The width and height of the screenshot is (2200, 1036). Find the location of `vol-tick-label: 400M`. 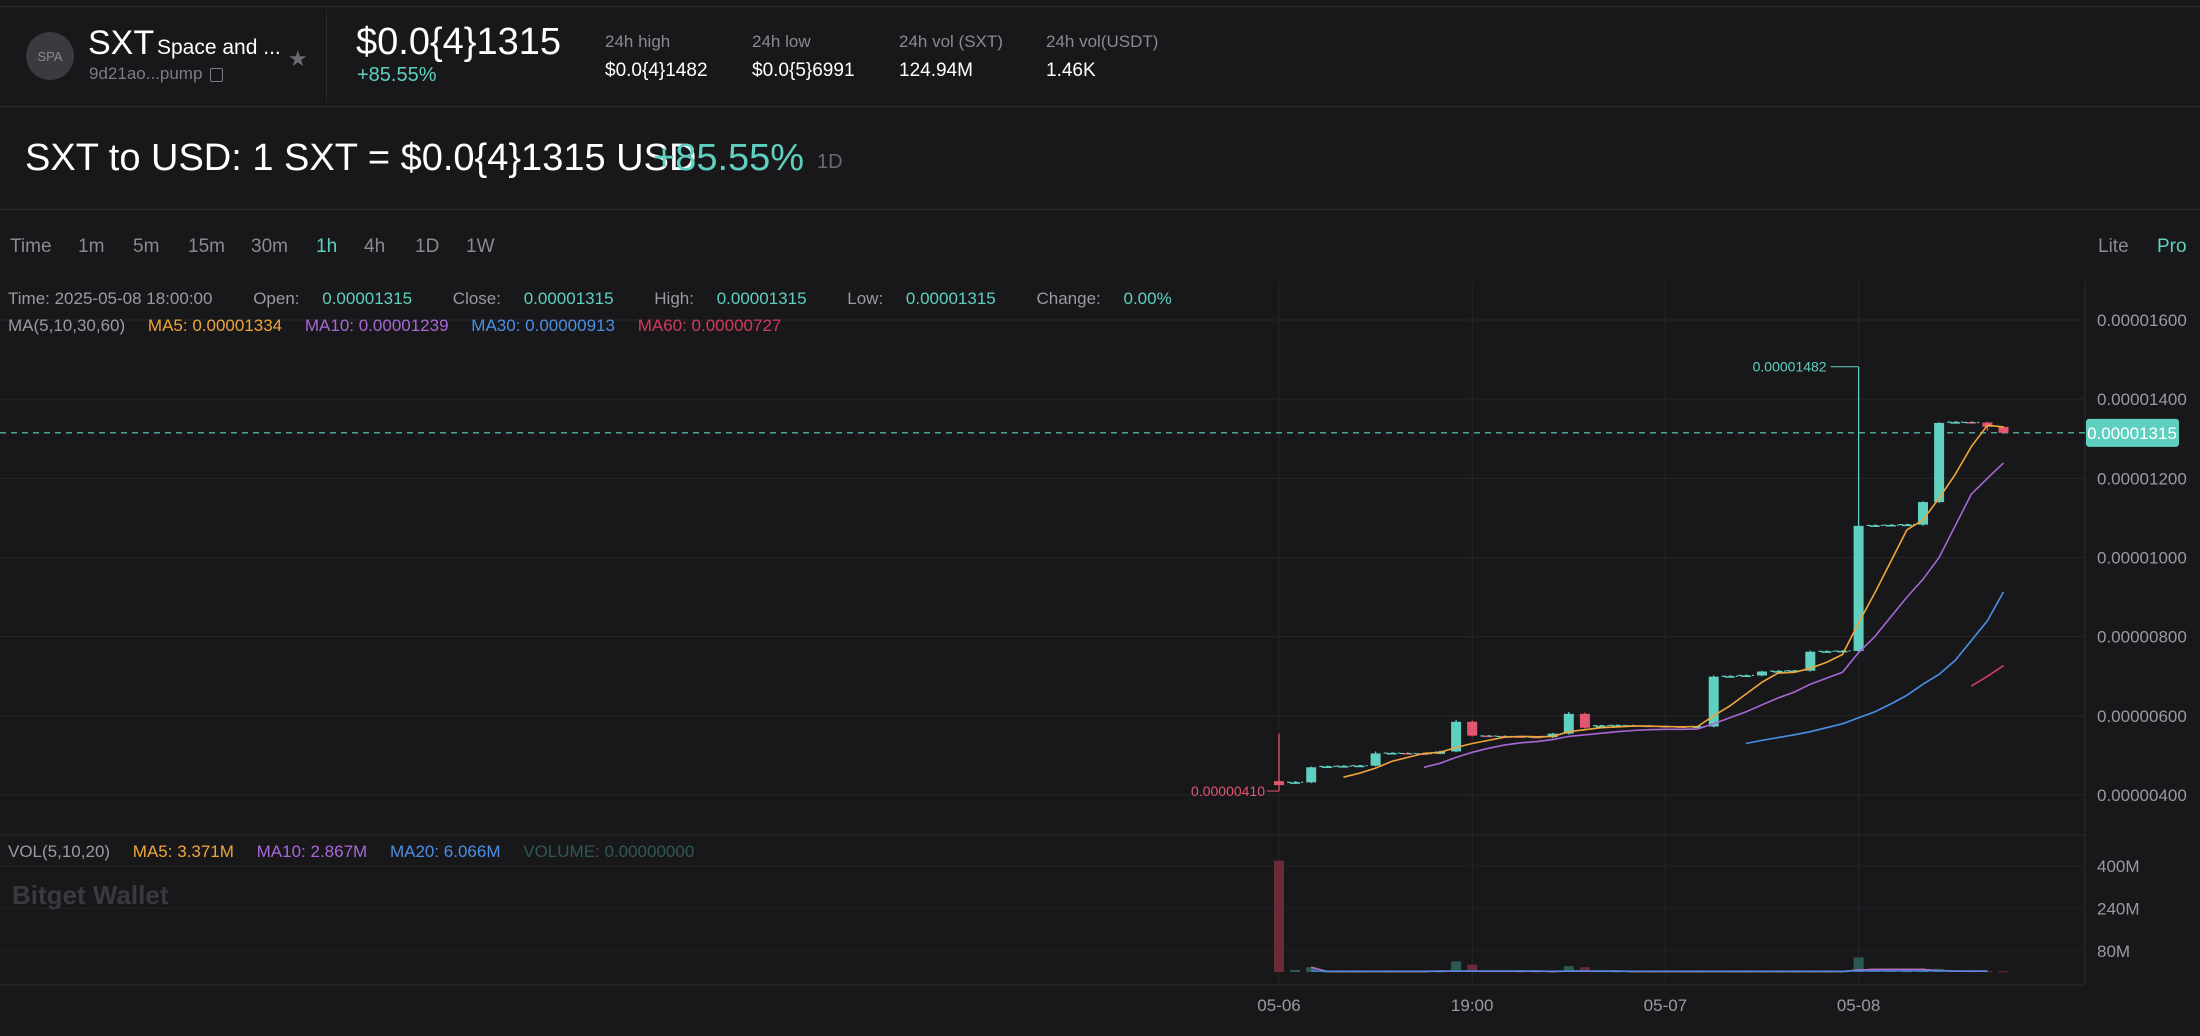

vol-tick-label: 400M is located at coordinates (2118, 866).